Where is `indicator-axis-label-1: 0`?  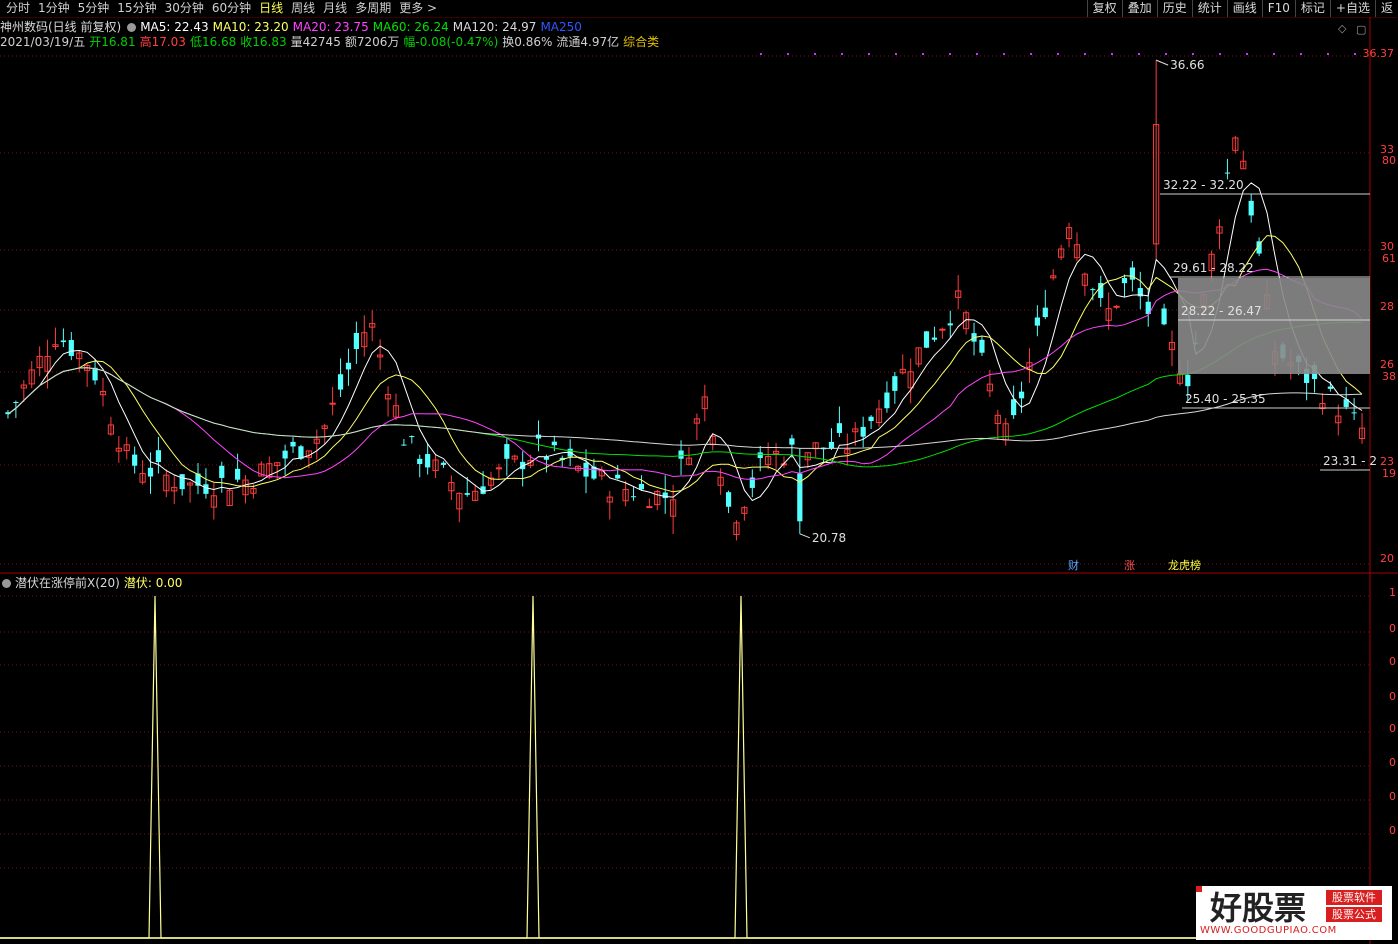
indicator-axis-label-1: 0 is located at coordinates (1392, 628).